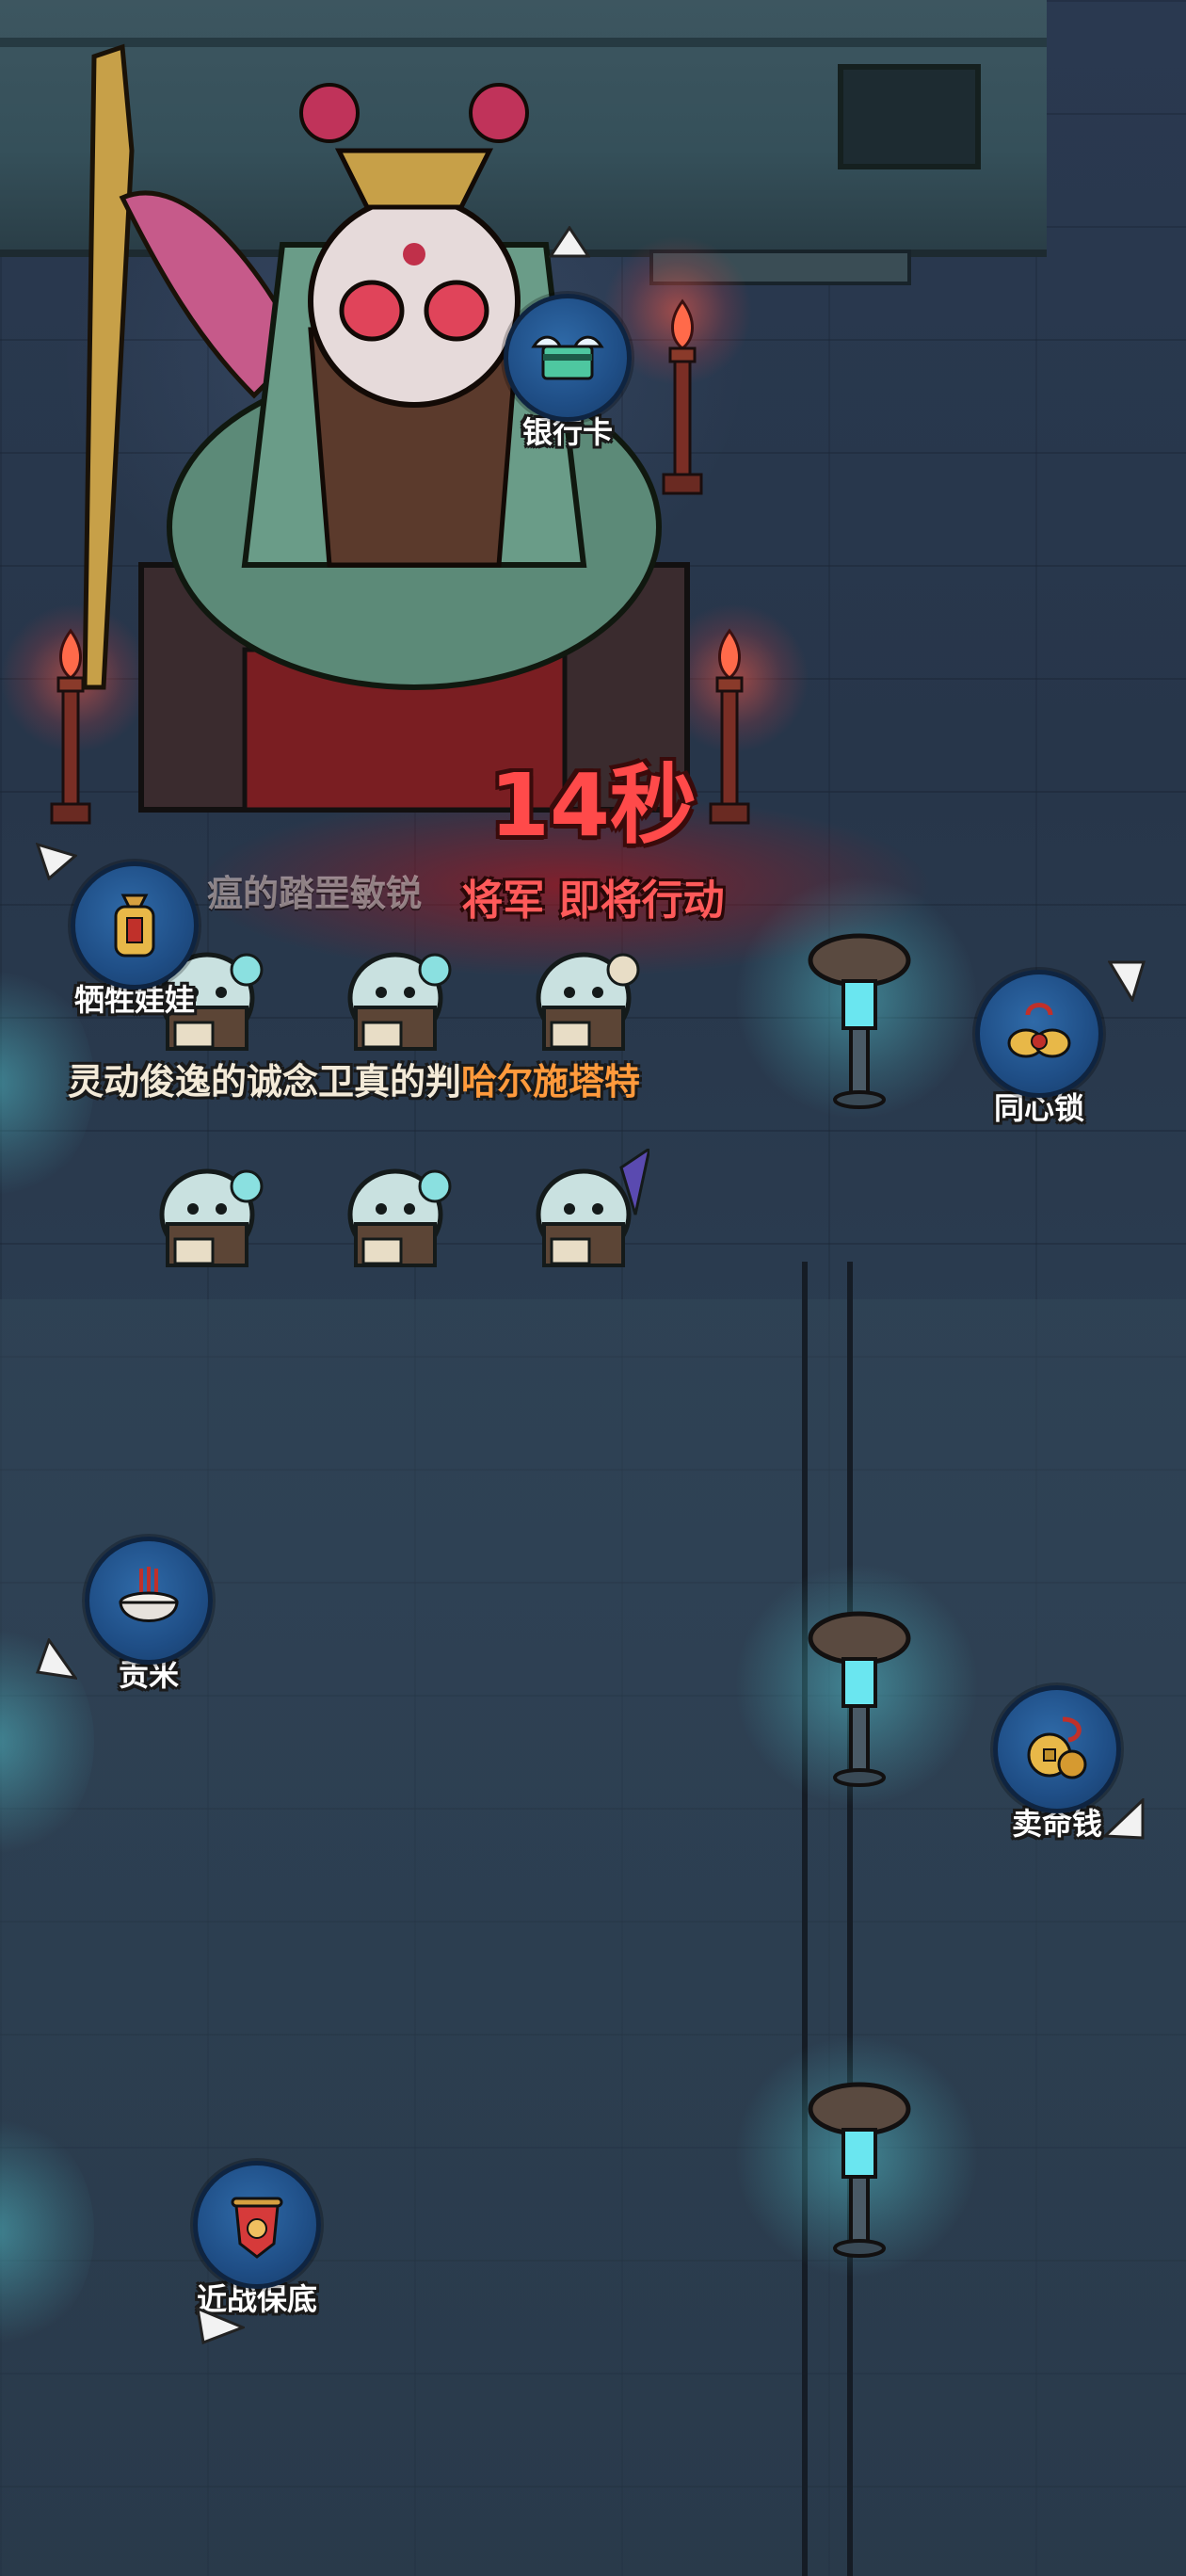  I want to click on concentric-lock-icon, so click(1039, 1030).